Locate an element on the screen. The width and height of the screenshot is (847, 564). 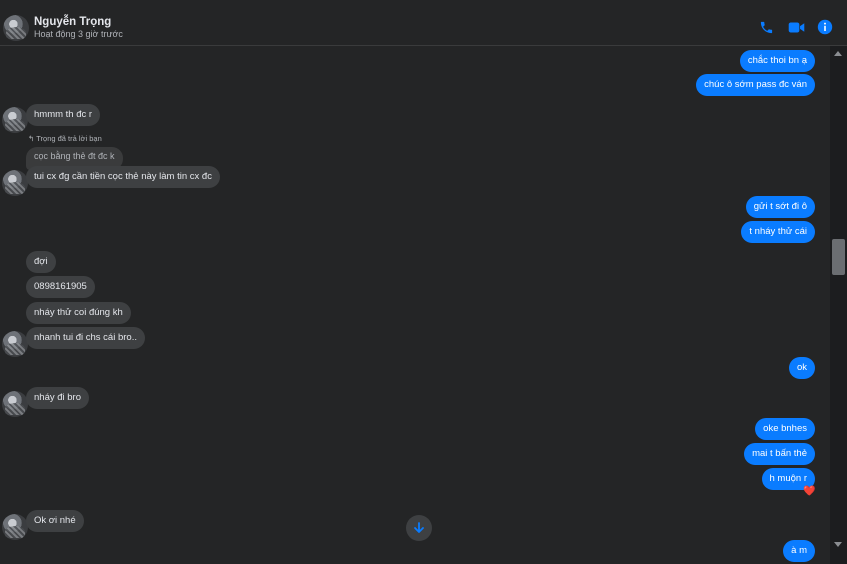
message-incoming: Ok ơi nhé is located at coordinates (55, 521).